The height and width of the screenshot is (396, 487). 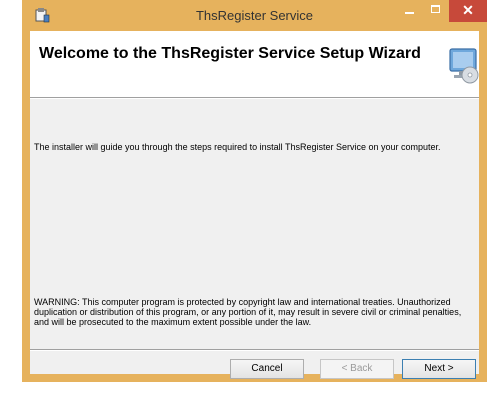 I want to click on maximize-icon, so click(x=435, y=9).